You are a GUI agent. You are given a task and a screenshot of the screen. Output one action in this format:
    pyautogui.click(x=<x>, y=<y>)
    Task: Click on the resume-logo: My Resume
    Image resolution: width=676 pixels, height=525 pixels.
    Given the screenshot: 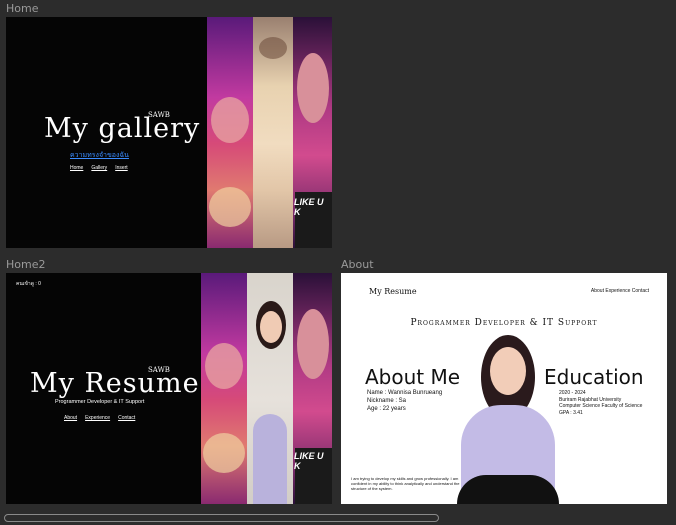 What is the action you would take?
    pyautogui.click(x=393, y=291)
    